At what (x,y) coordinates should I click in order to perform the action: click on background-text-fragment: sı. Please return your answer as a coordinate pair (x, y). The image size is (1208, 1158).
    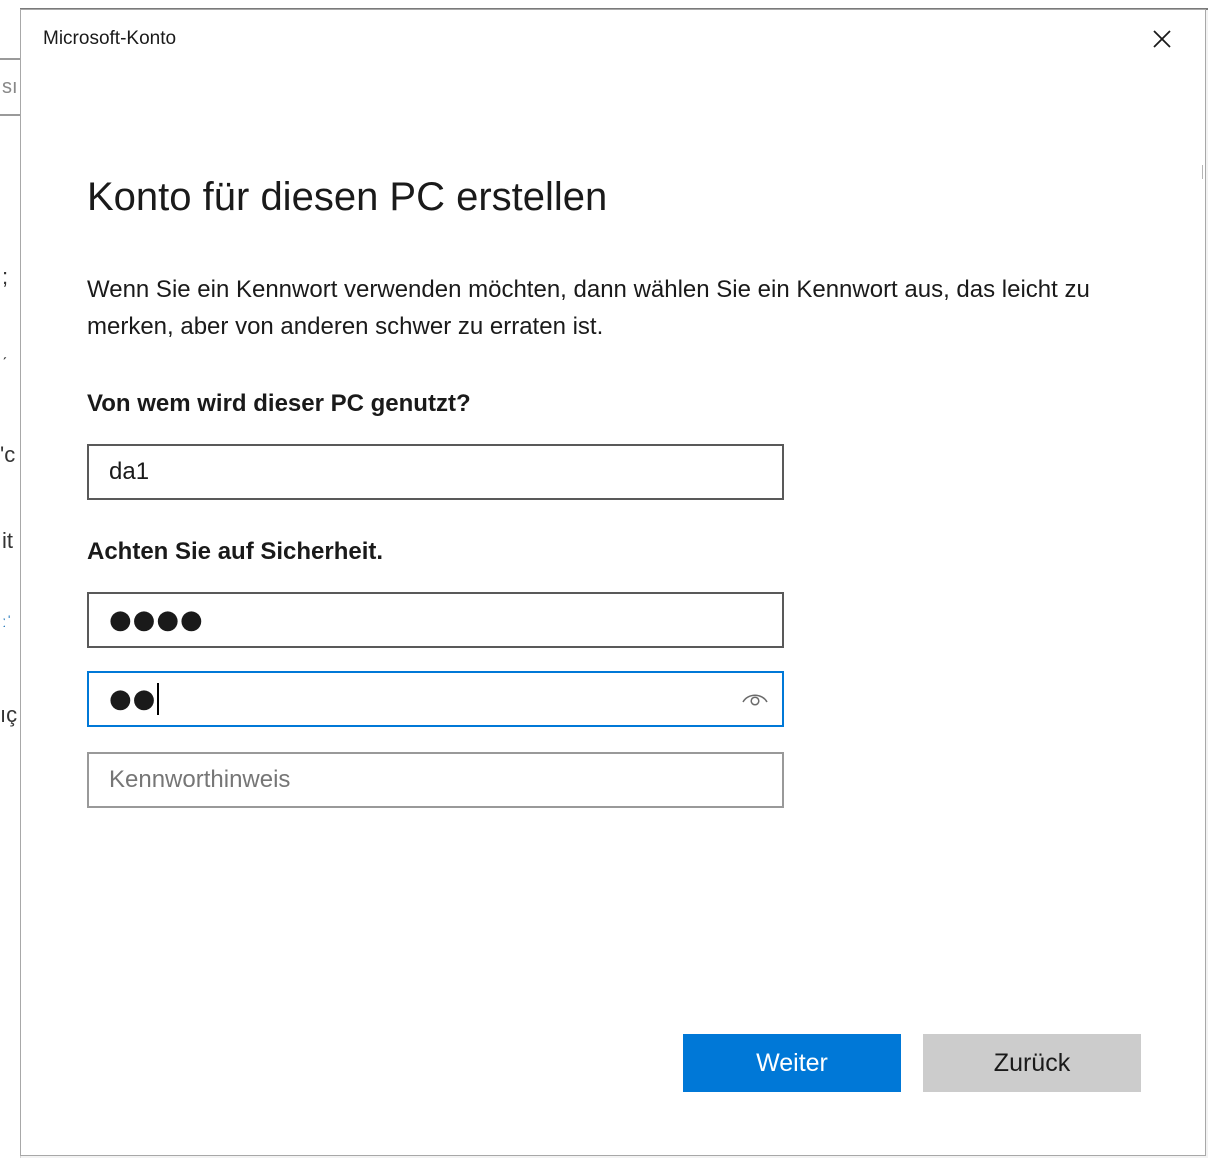
    Looking at the image, I should click on (10, 87).